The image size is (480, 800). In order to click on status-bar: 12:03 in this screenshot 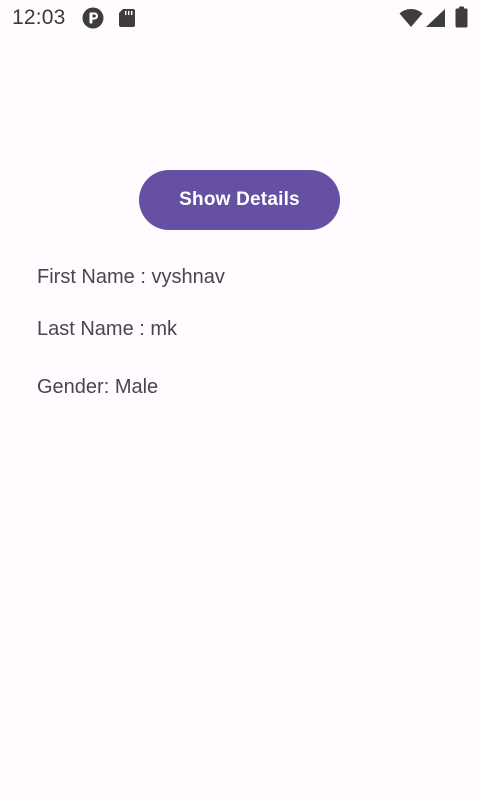, I will do `click(240, 19)`.